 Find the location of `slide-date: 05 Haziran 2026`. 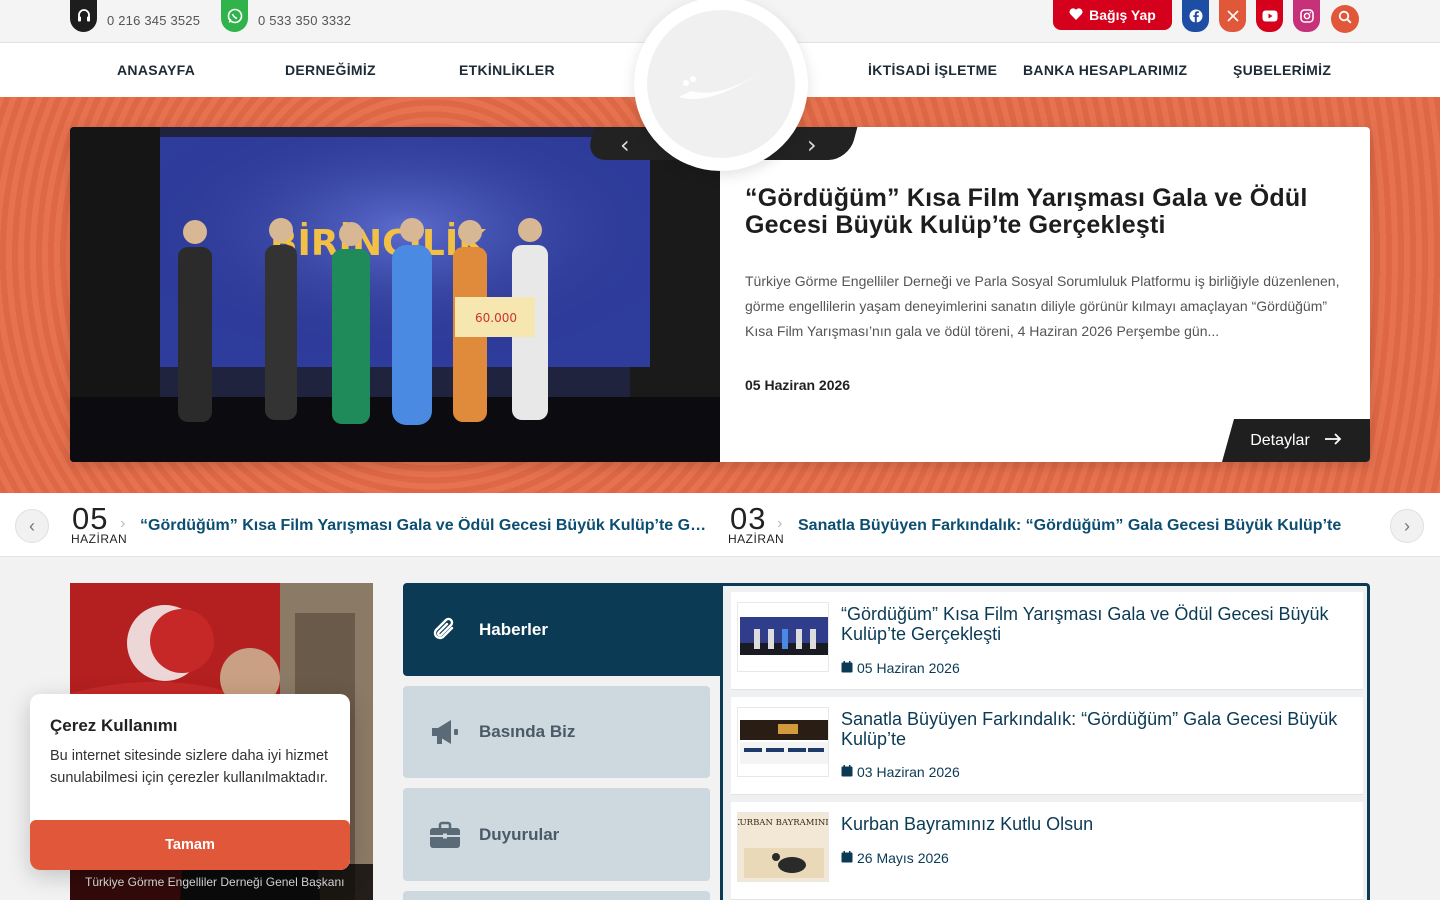

slide-date: 05 Haziran 2026 is located at coordinates (798, 385).